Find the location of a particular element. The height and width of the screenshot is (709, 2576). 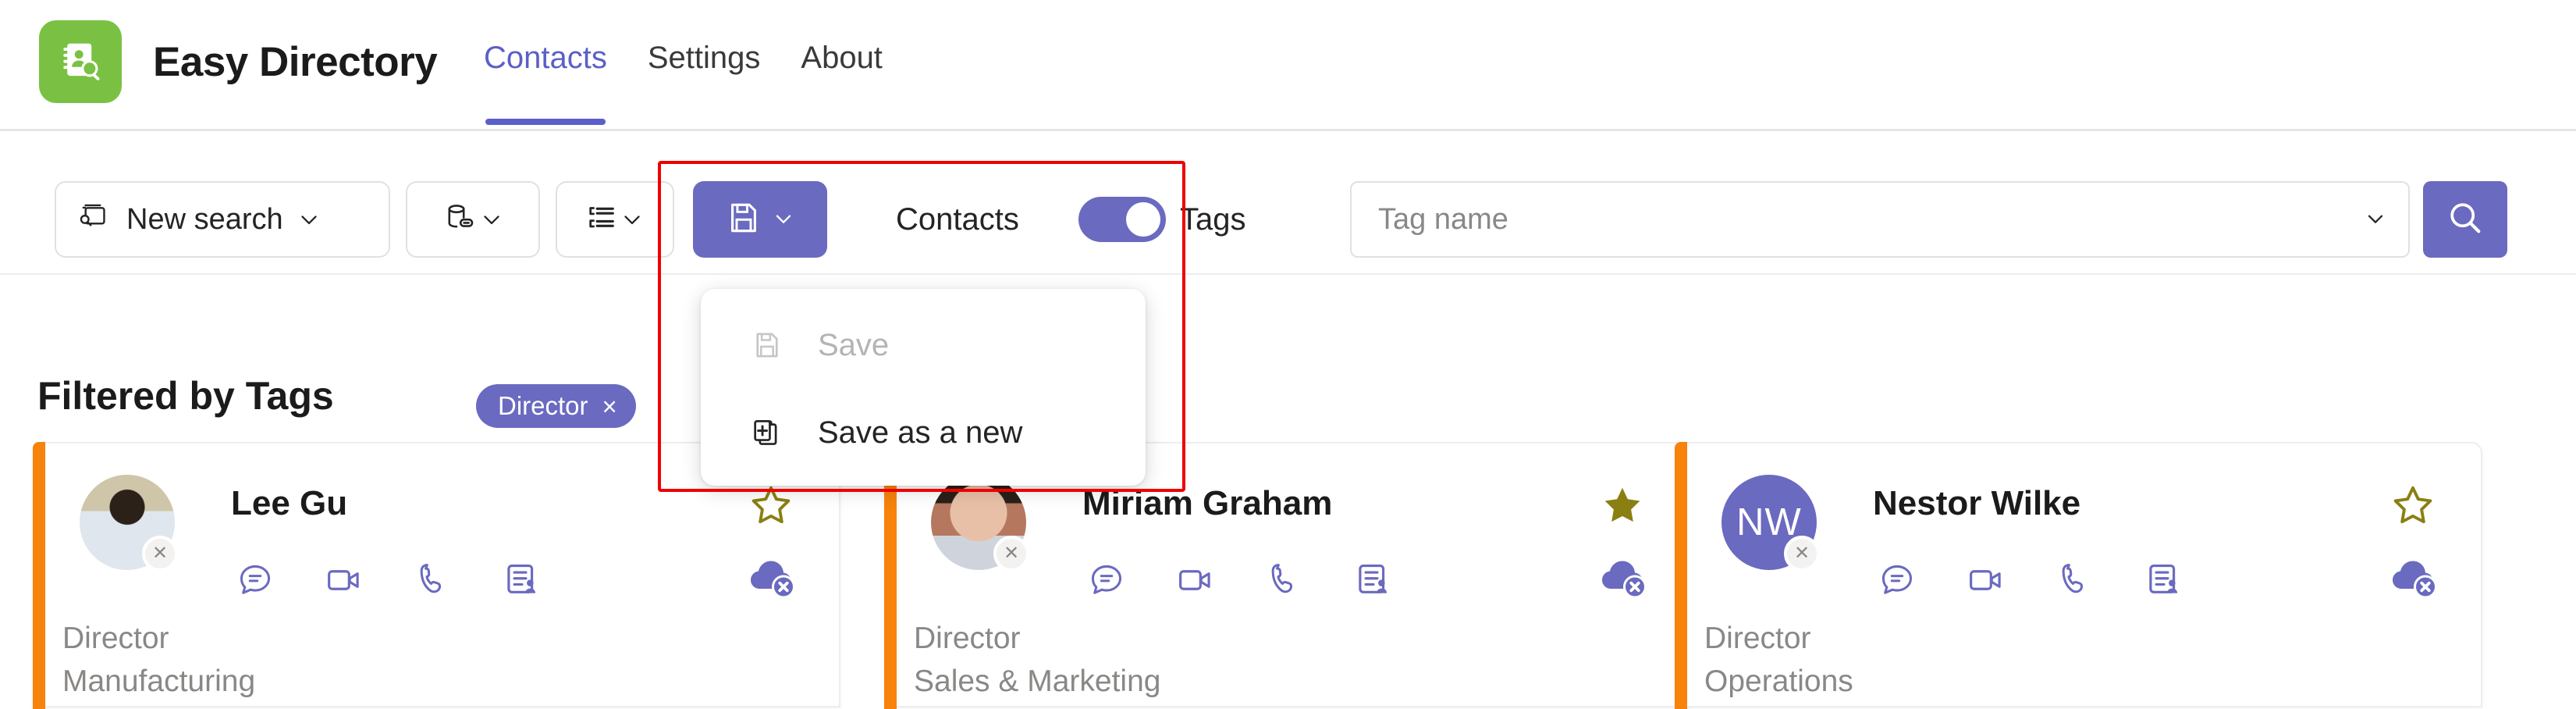

mode-switch-contacts-label: Contacts is located at coordinates (957, 220).